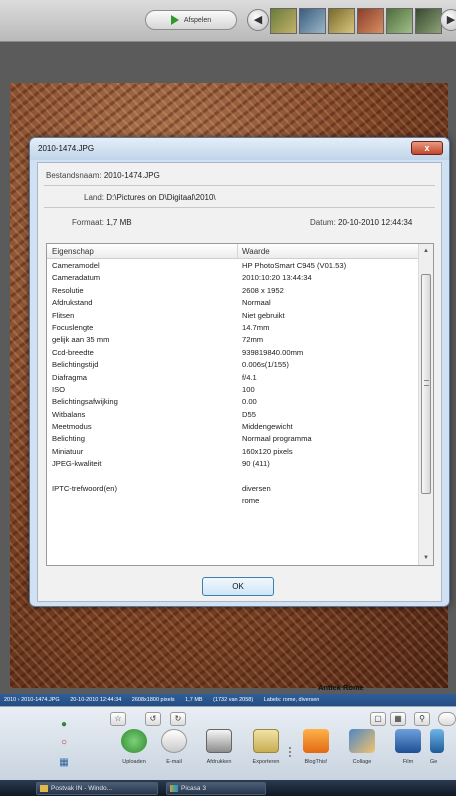 This screenshot has height=796, width=456. What do you see at coordinates (422, 719) in the screenshot?
I see `zoom-icon: ⚲` at bounding box center [422, 719].